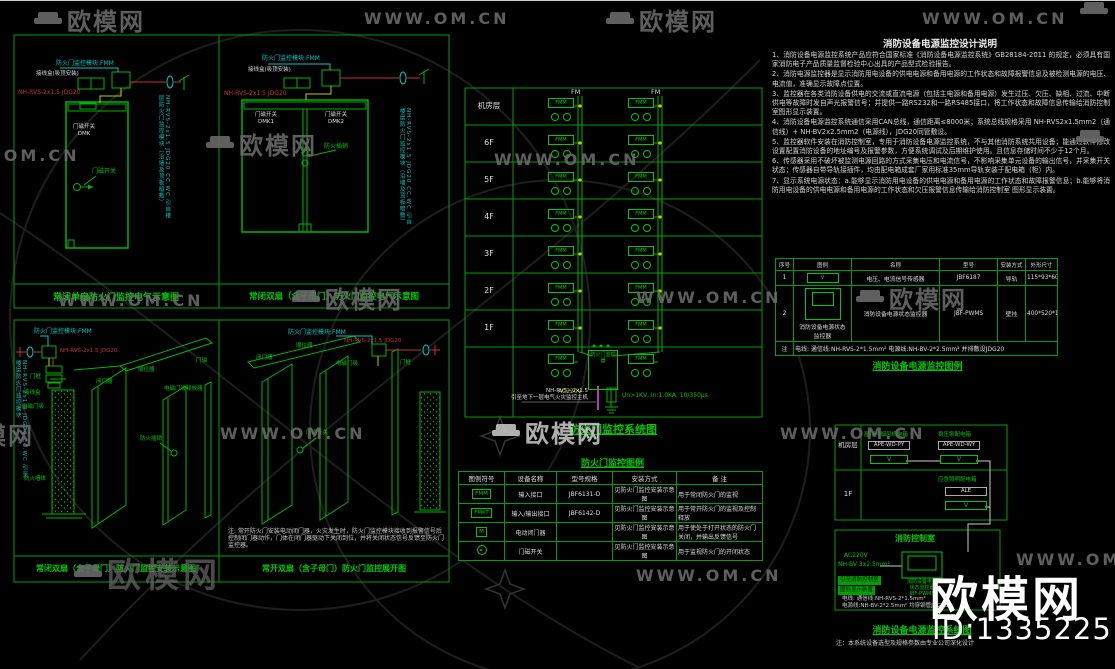 This screenshot has width=1115, height=669. Describe the element at coordinates (968, 264) in the screenshot. I see `pl-header: 型号` at that location.